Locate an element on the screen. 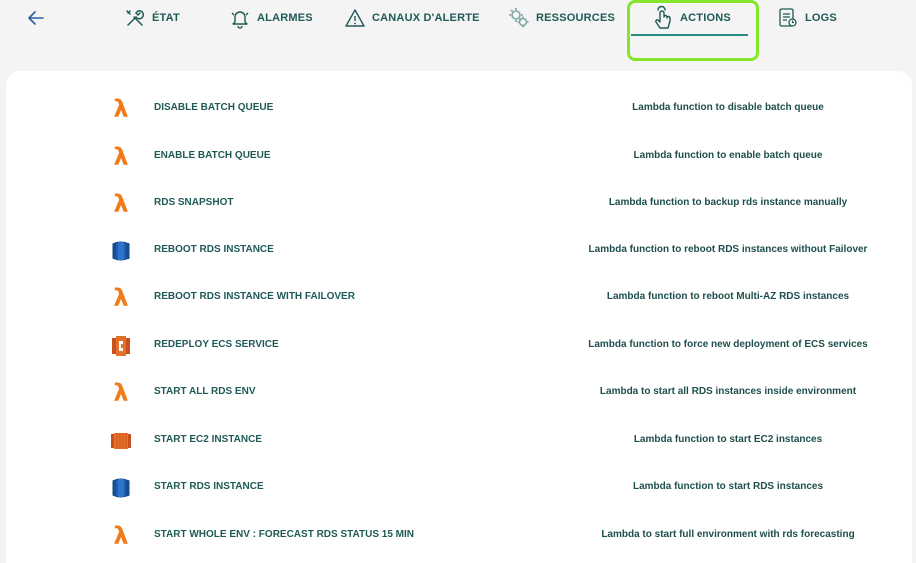 The image size is (916, 563). action-description: Lambda function to start RDS instances is located at coordinates (728, 486).